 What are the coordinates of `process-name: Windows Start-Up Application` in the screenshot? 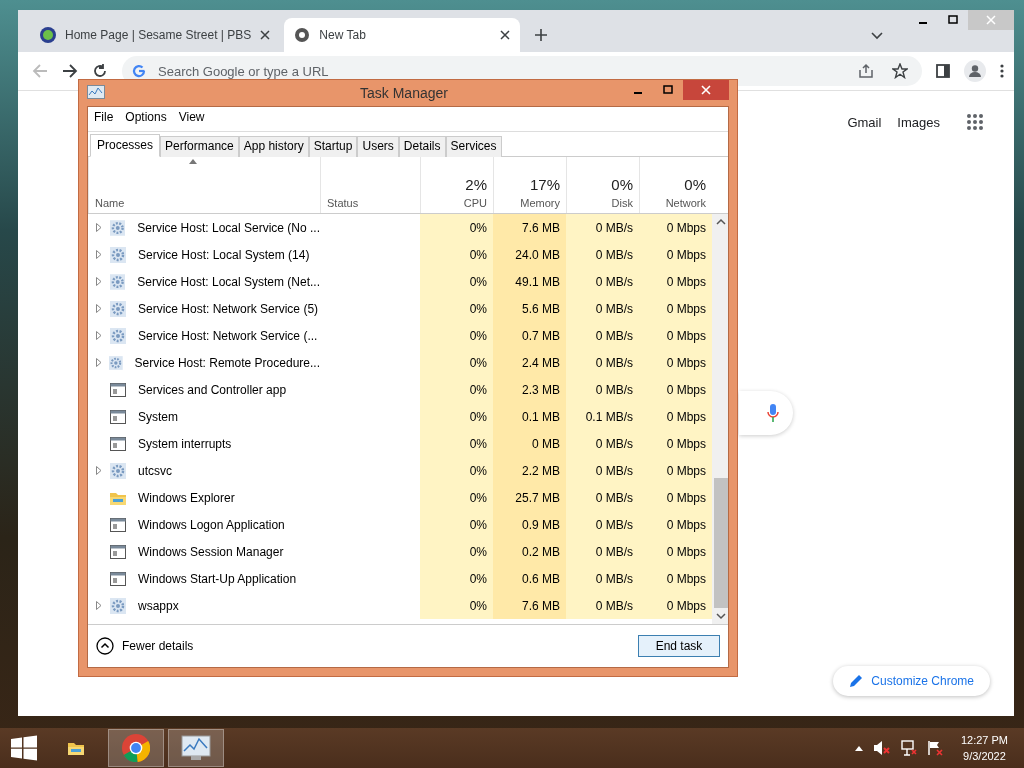 It's located at (204, 578).